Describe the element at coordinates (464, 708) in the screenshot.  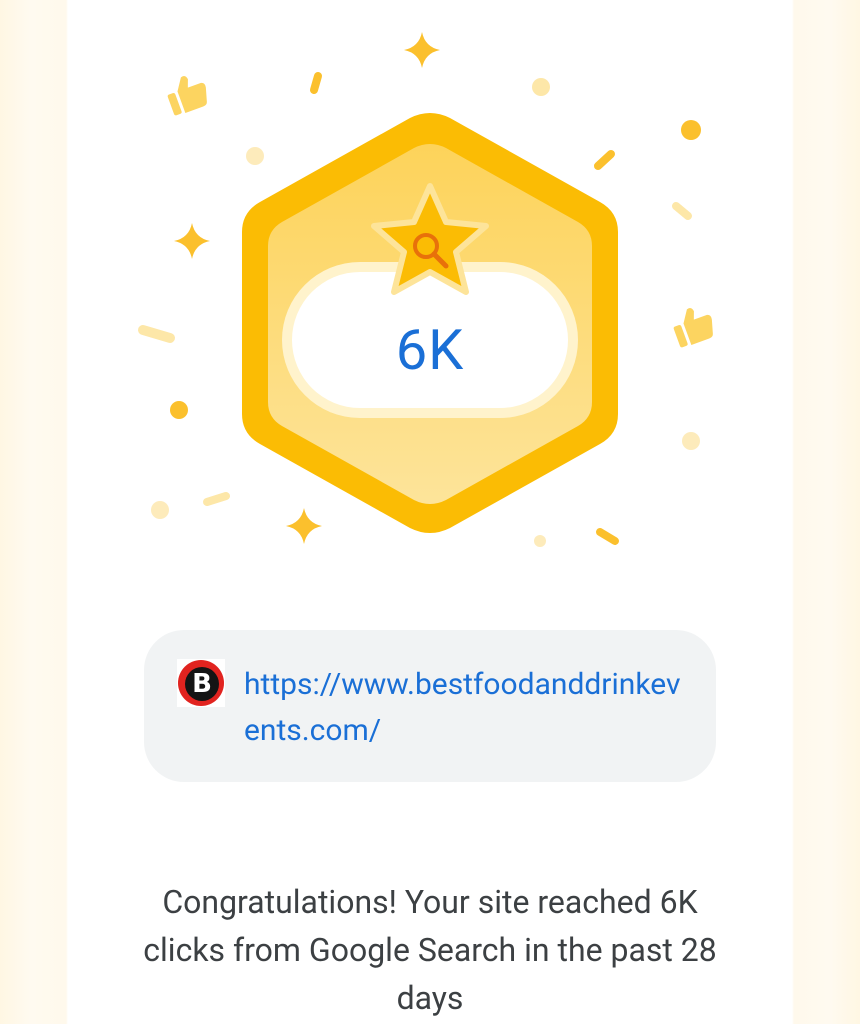
I see `site-url-link: https://www.bestfoodanddrinkevents.com/` at that location.